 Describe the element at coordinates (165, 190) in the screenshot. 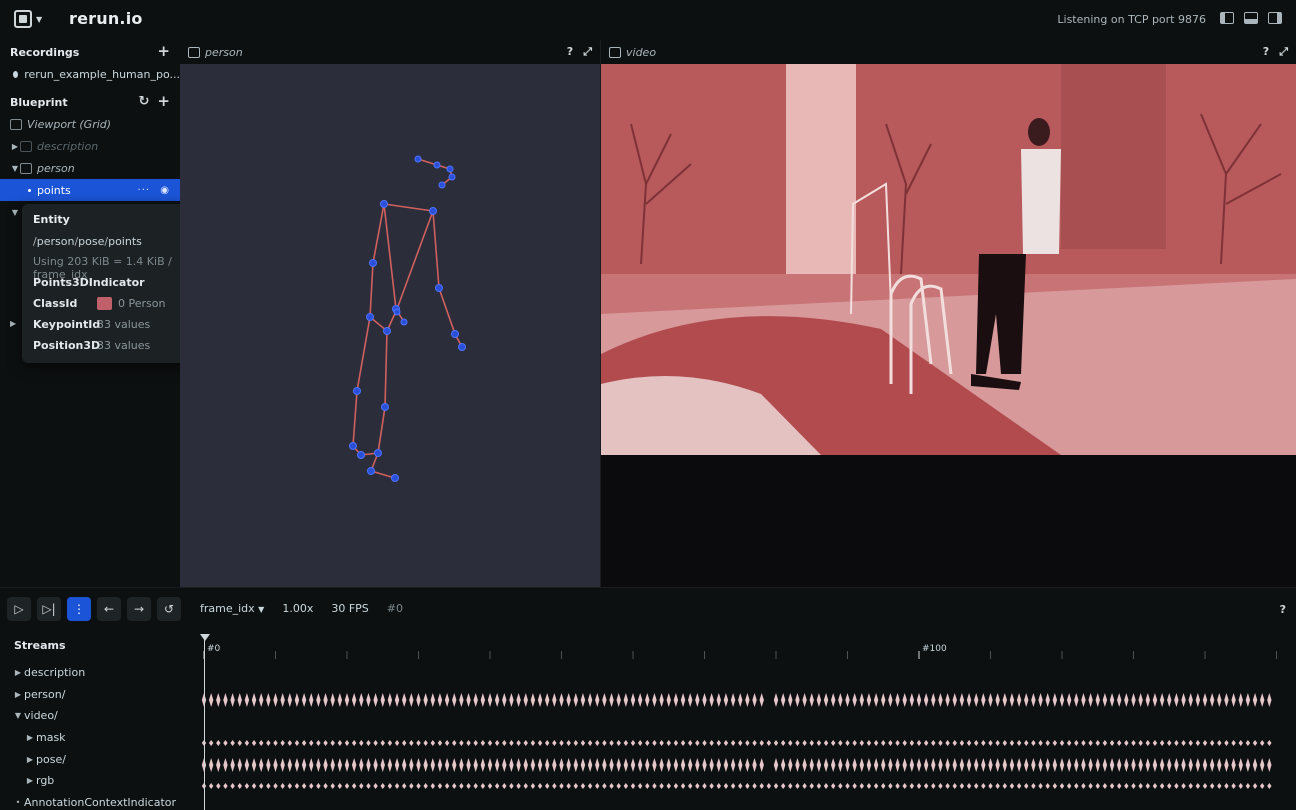

I see `visibility-eye-icon: ◉` at that location.